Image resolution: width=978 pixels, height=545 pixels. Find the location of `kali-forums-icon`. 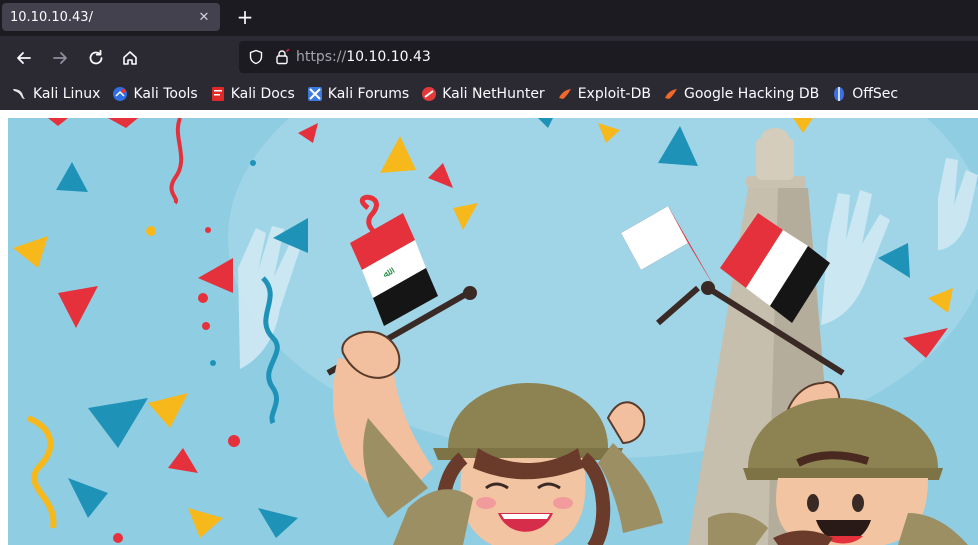

kali-forums-icon is located at coordinates (314, 94).